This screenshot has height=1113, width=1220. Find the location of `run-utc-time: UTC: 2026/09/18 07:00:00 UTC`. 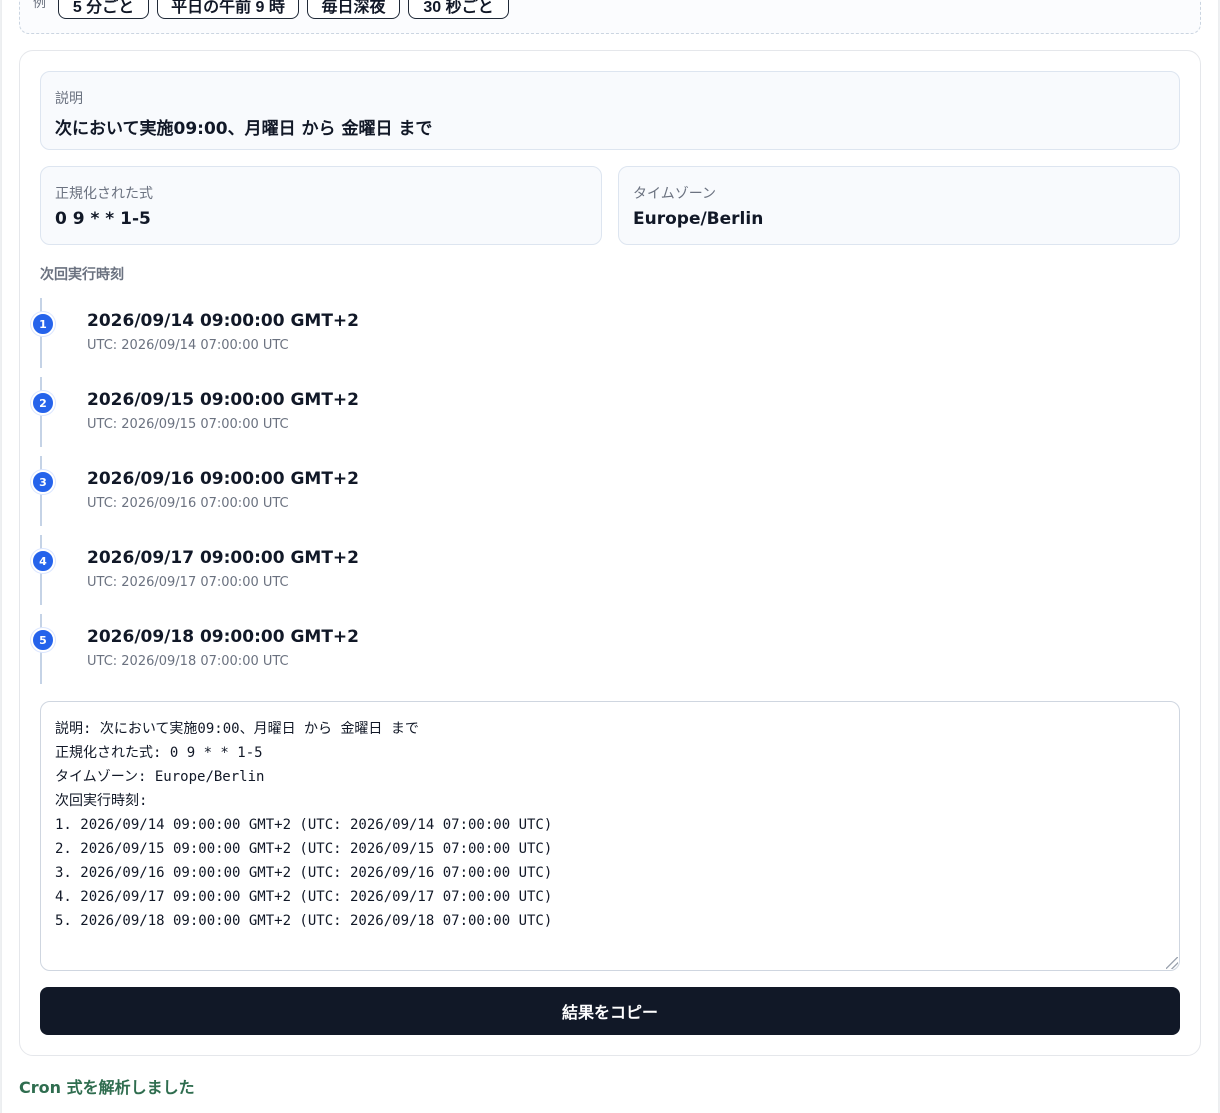

run-utc-time: UTC: 2026/09/18 07:00:00 UTC is located at coordinates (188, 661).